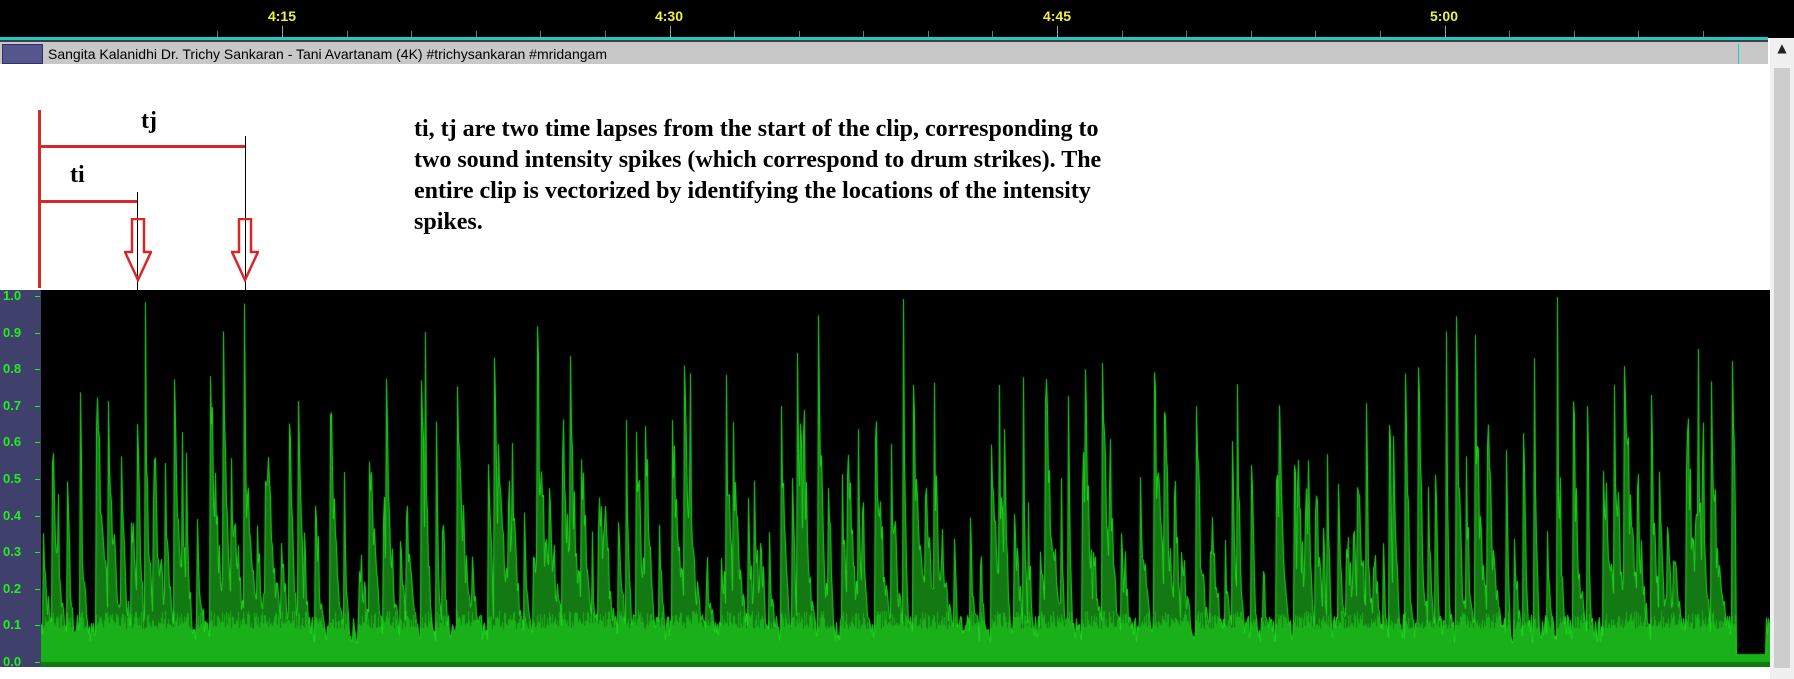 Image resolution: width=1794 pixels, height=679 pixels. I want to click on amplitude-tick-label: 0.2, so click(12, 588).